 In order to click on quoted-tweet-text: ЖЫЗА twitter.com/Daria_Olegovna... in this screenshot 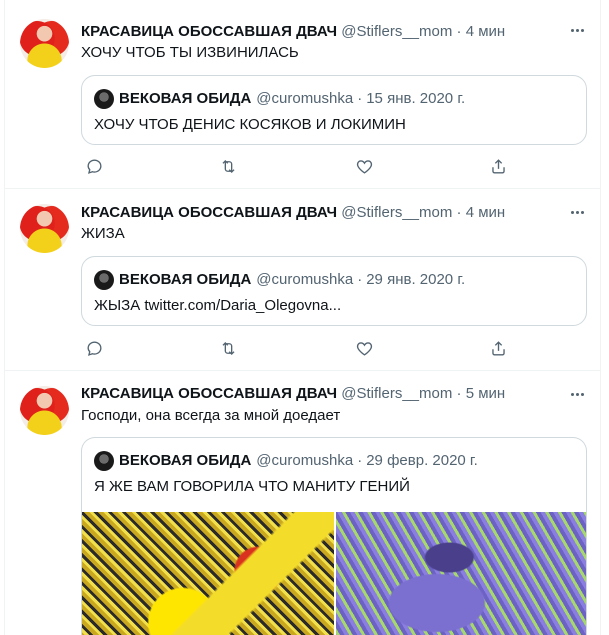, I will do `click(218, 305)`.